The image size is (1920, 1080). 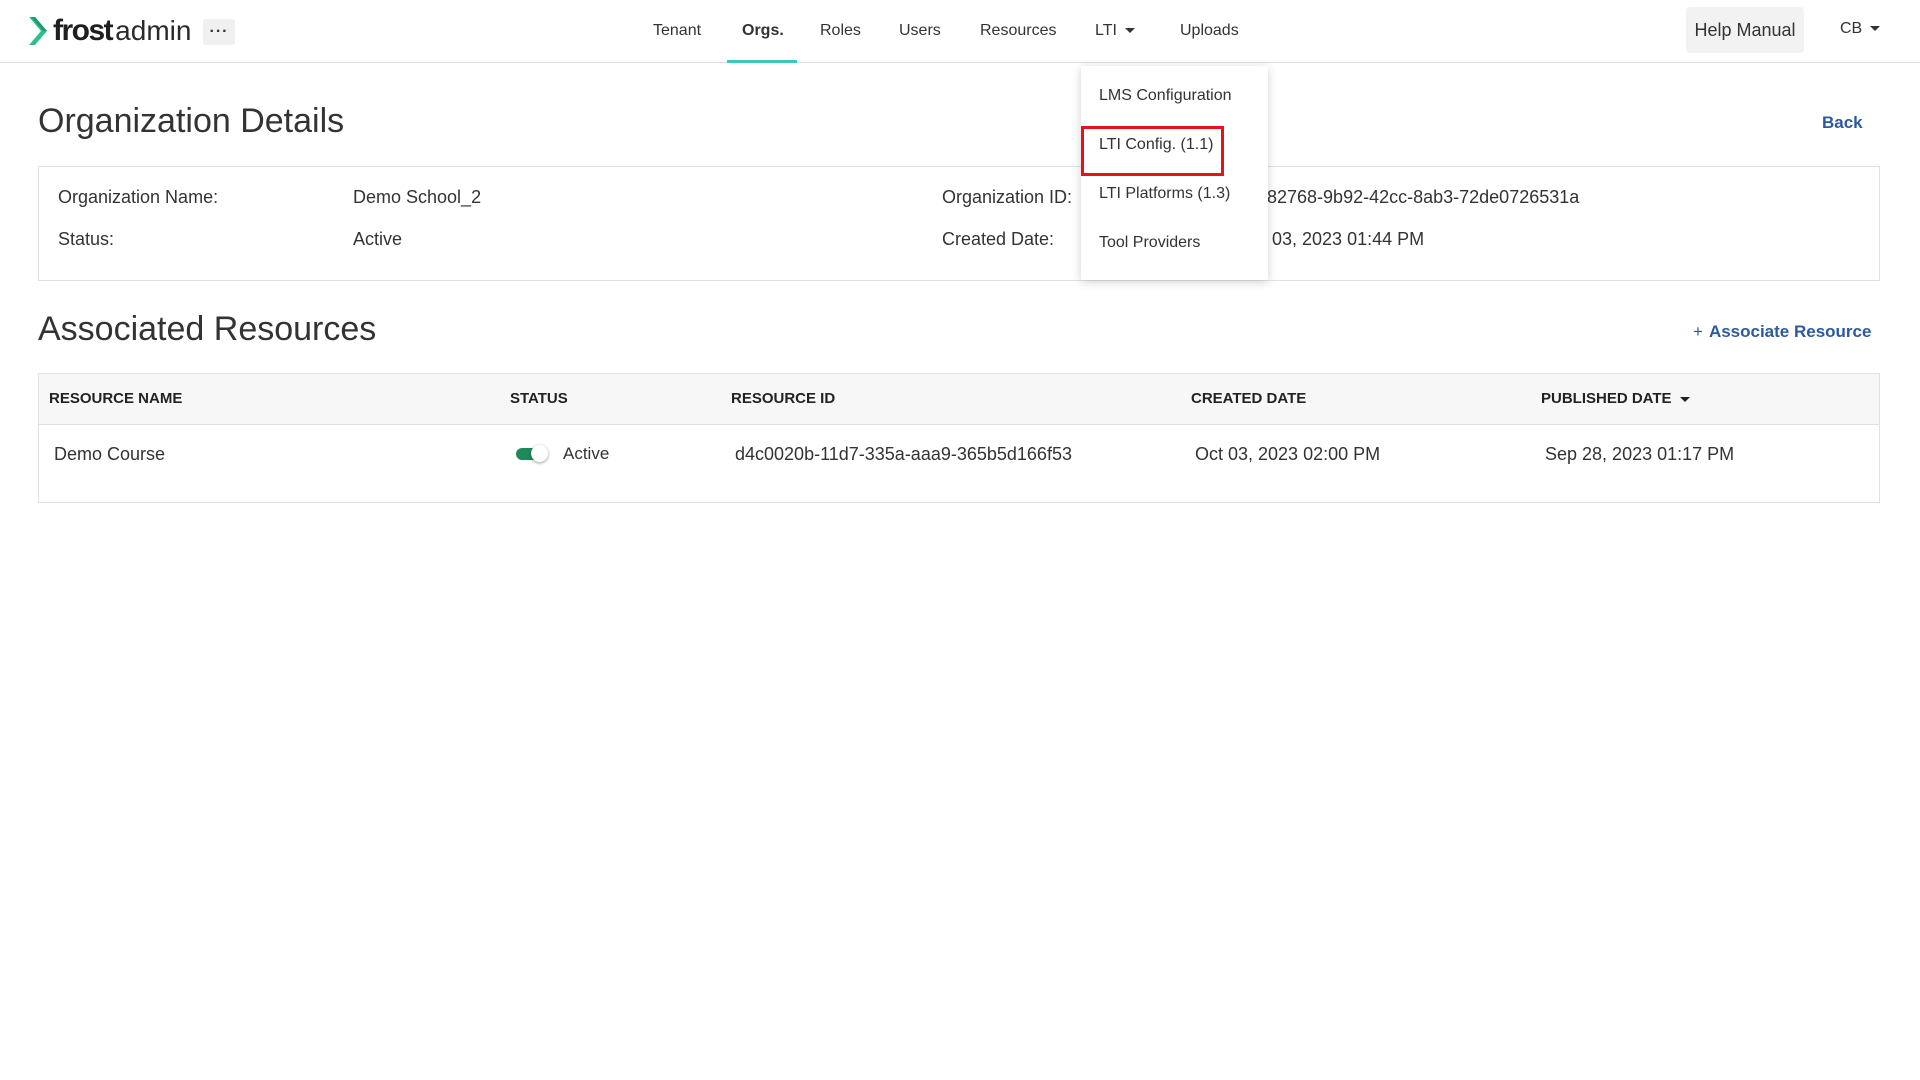 What do you see at coordinates (677, 31) in the screenshot?
I see `nav-item-tenant: Tenant` at bounding box center [677, 31].